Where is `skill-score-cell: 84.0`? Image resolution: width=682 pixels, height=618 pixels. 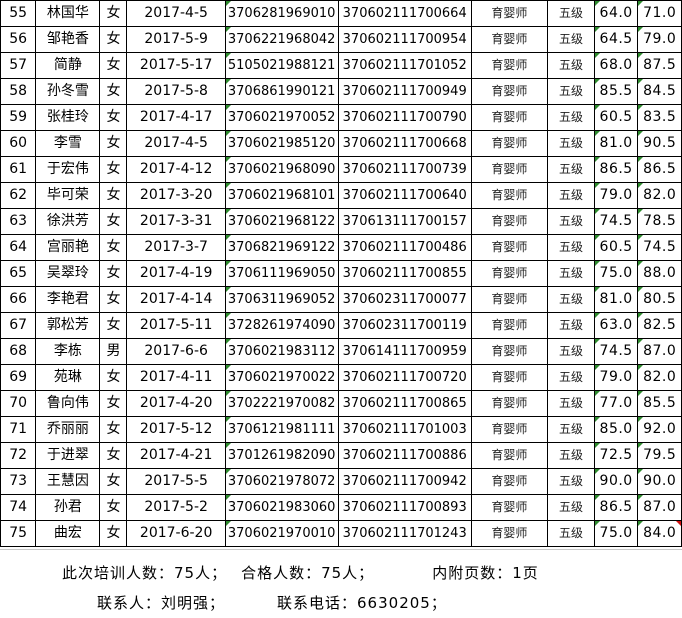 skill-score-cell: 84.0 is located at coordinates (659, 533).